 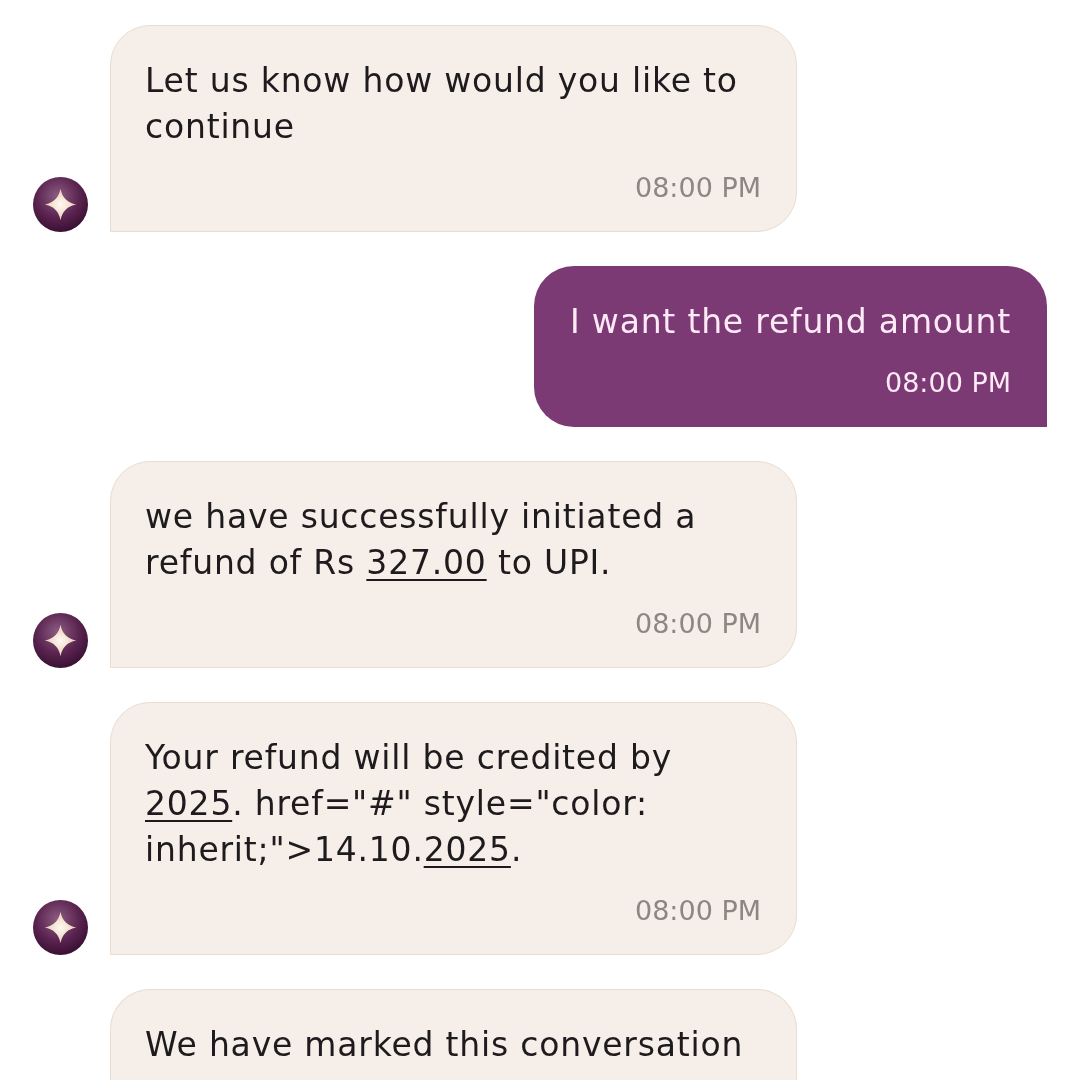 What do you see at coordinates (790, 322) in the screenshot?
I see `message-text: I want the refund amount` at bounding box center [790, 322].